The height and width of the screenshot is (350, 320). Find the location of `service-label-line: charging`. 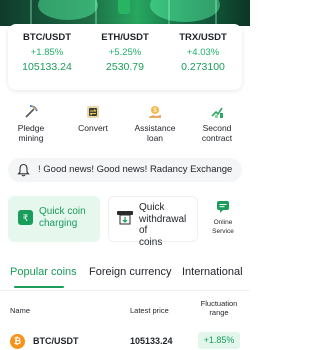

service-label-line: charging is located at coordinates (58, 223).